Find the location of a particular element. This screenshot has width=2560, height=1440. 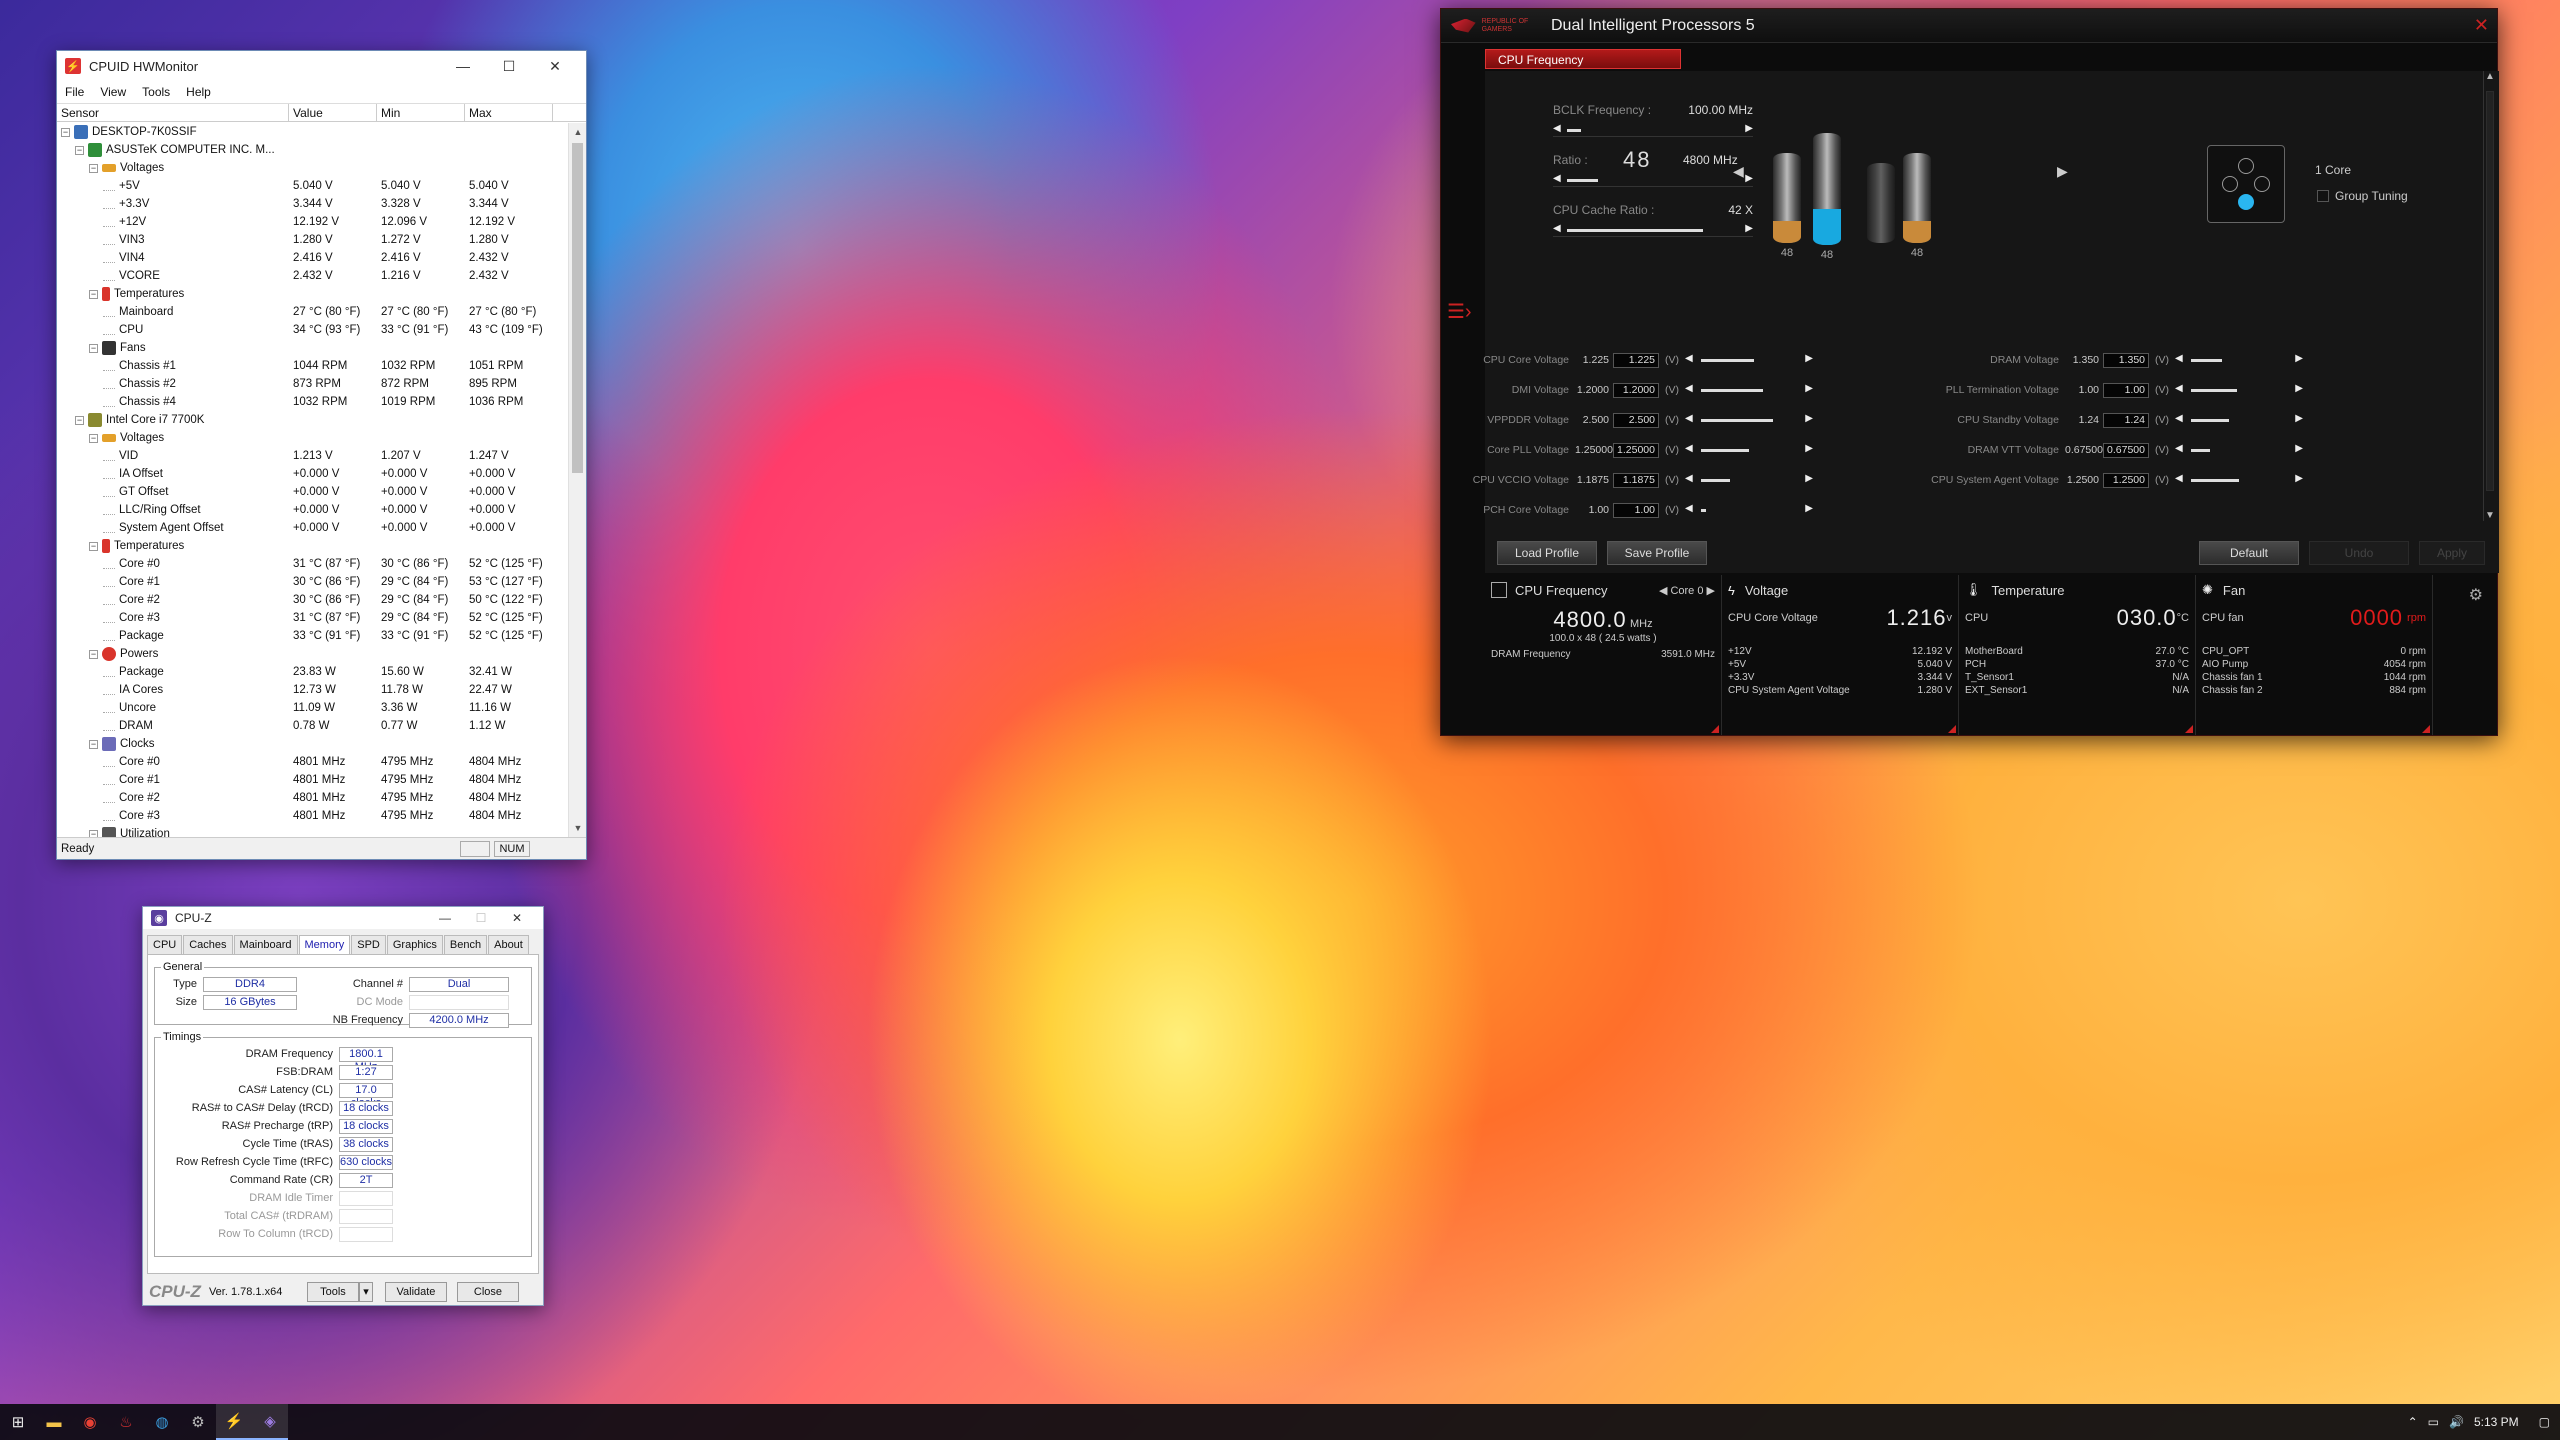

table-row: Package 23.83 W 15.60 W 32.41 W is located at coordinates (312, 672).